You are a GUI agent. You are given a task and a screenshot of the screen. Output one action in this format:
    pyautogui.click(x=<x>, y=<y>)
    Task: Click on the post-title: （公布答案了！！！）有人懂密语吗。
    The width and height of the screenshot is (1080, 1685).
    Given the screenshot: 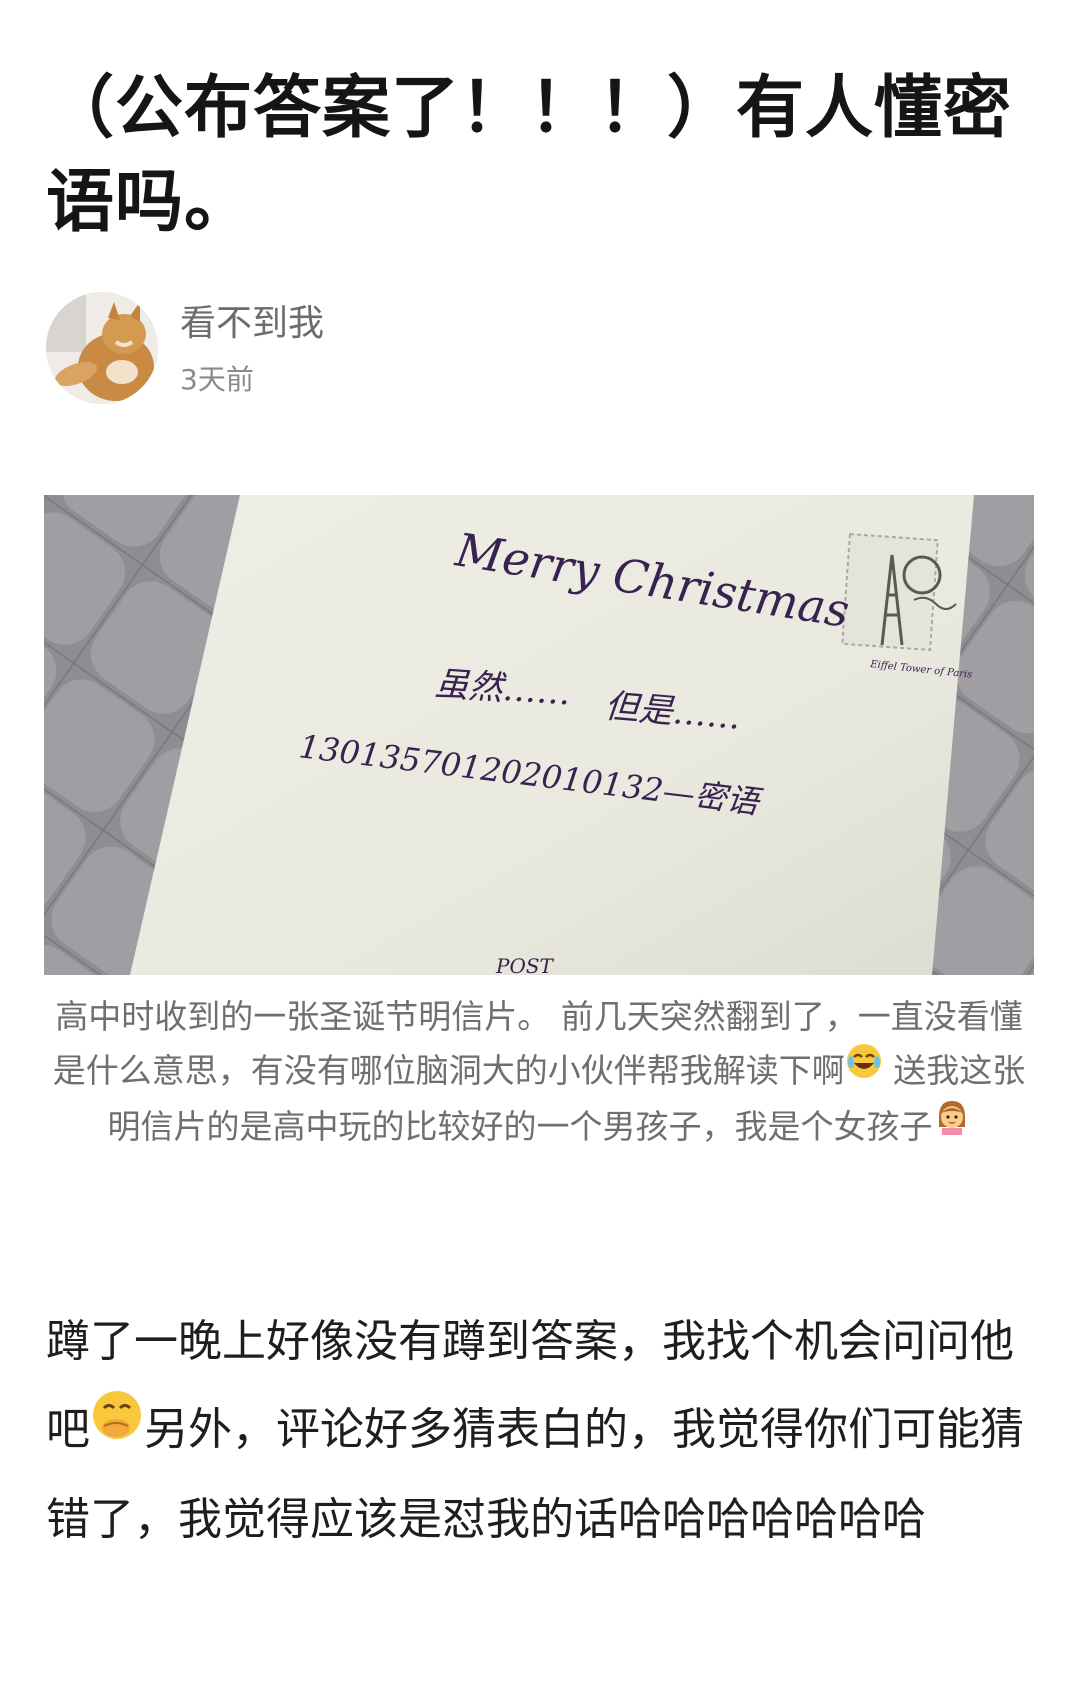 What is the action you would take?
    pyautogui.click(x=529, y=155)
    